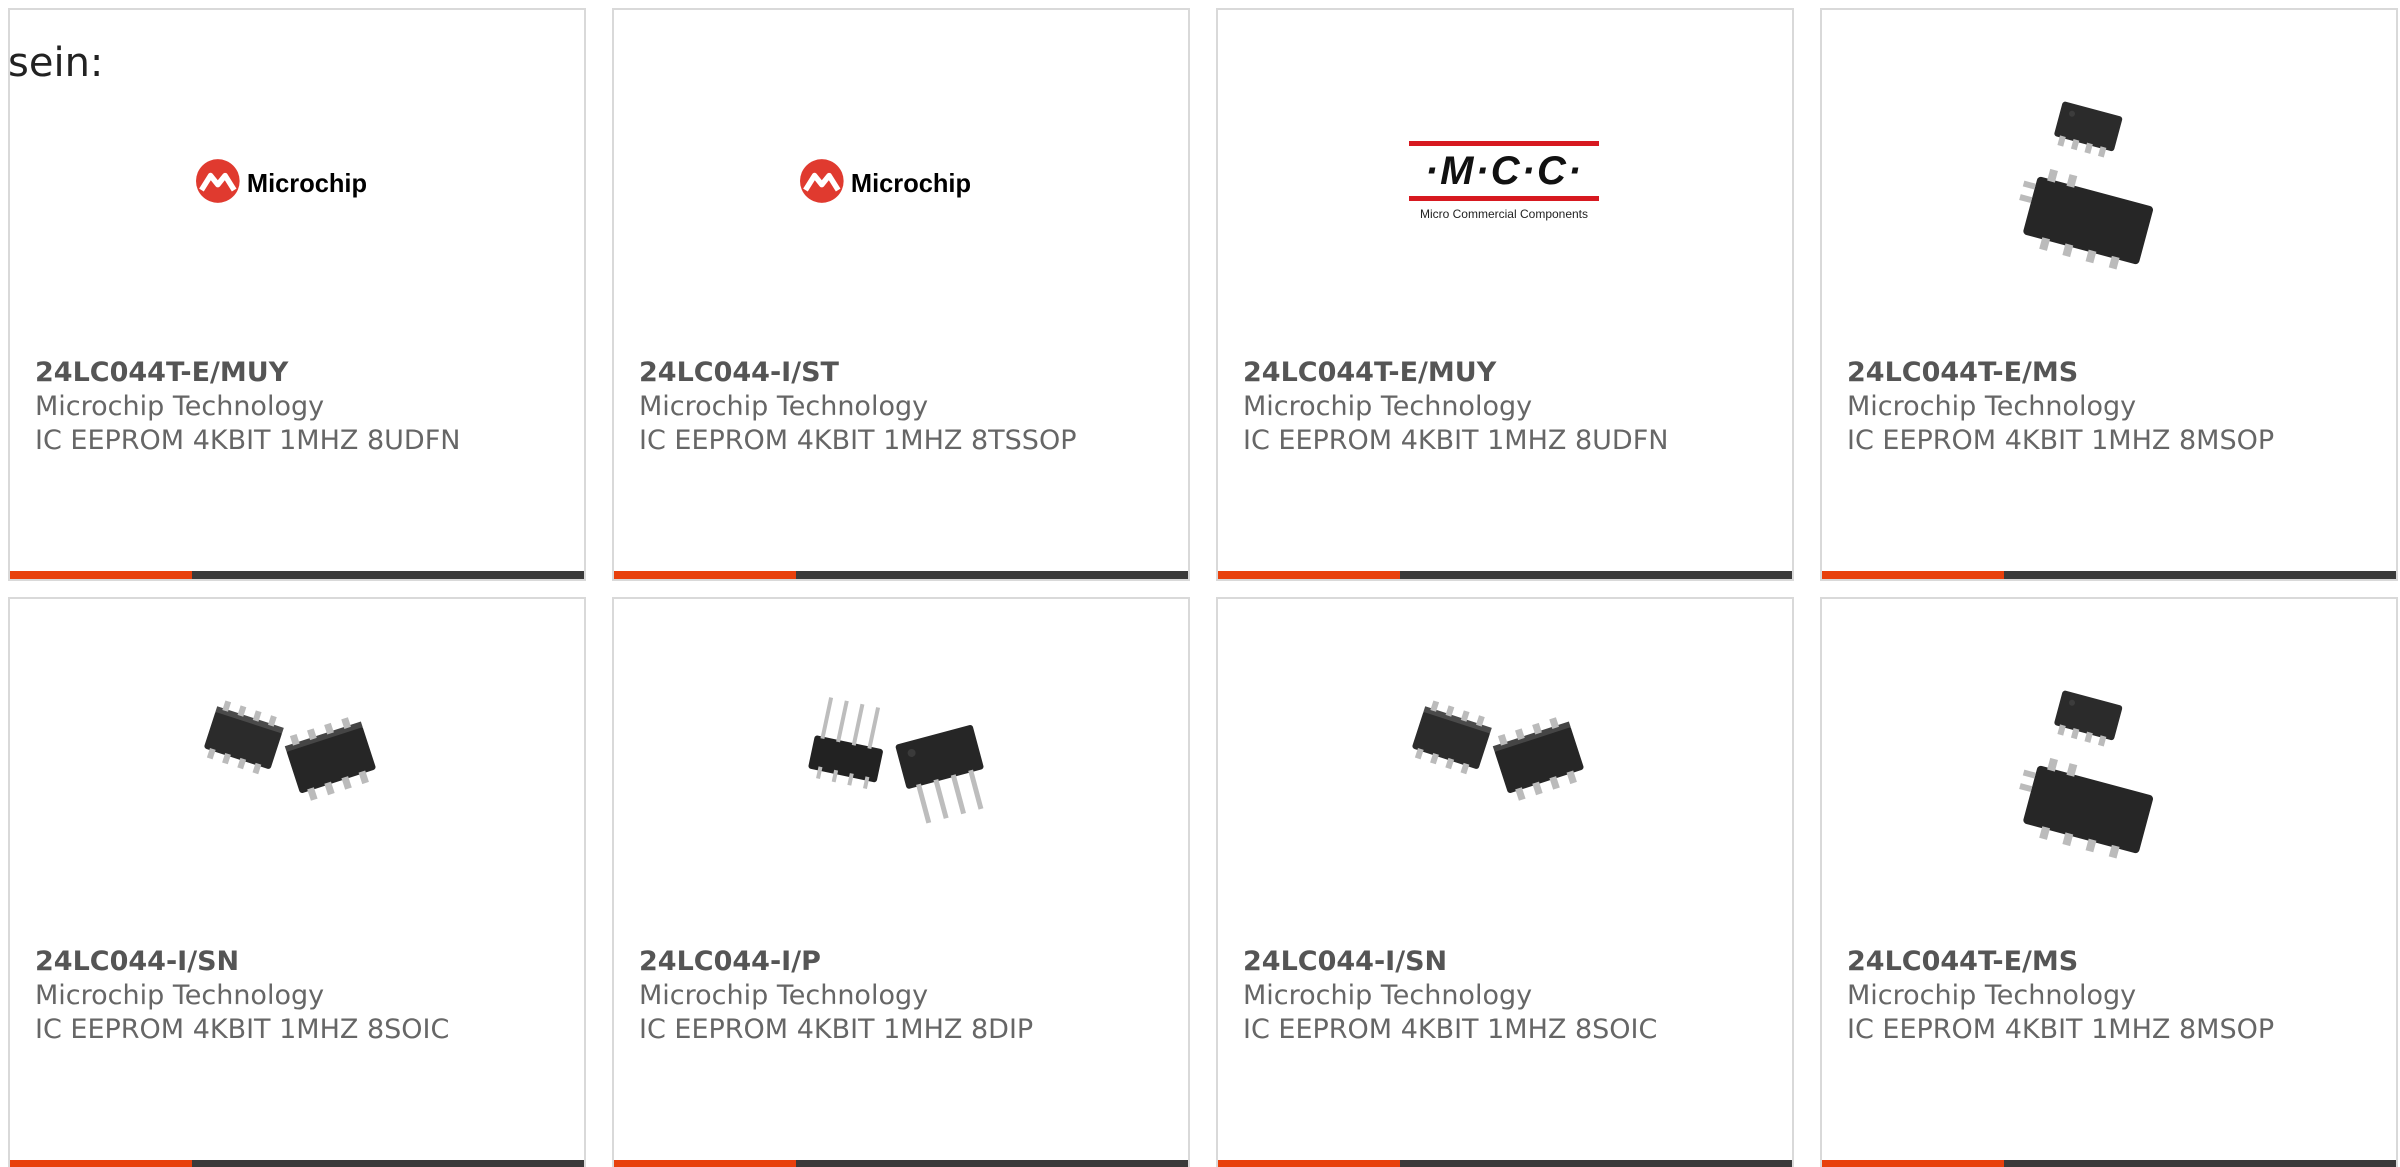 The image size is (2400, 1167). Describe the element at coordinates (908, 373) in the screenshot. I see `part-number-link: 24LC044-I/ST` at that location.